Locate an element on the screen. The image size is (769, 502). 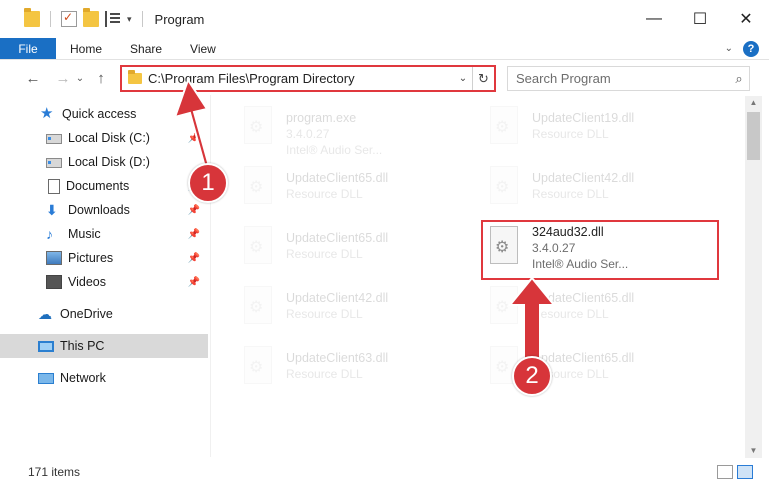
download-icon: ⬇ is located at coordinates (52, 210).